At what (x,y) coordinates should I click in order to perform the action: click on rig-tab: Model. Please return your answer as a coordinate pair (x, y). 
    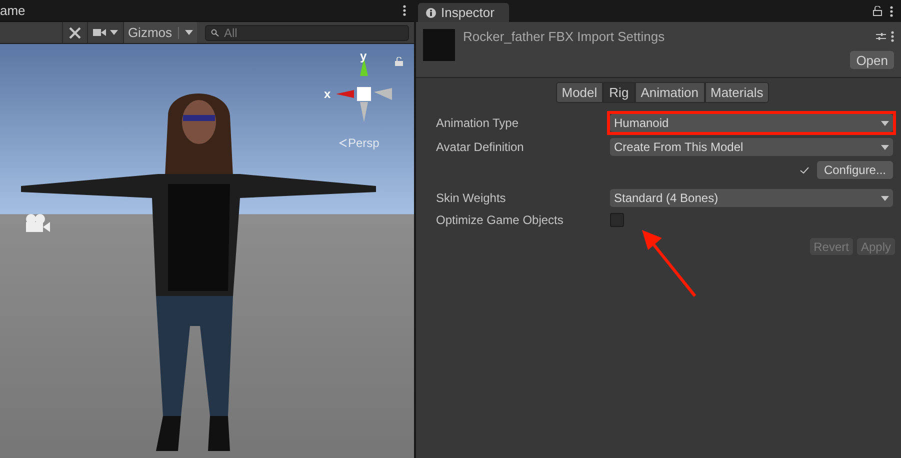
    Looking at the image, I should click on (580, 92).